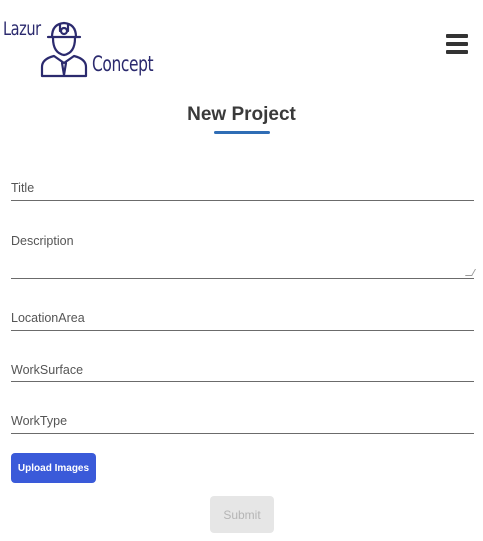  I want to click on work-type-input, so click(242, 422).